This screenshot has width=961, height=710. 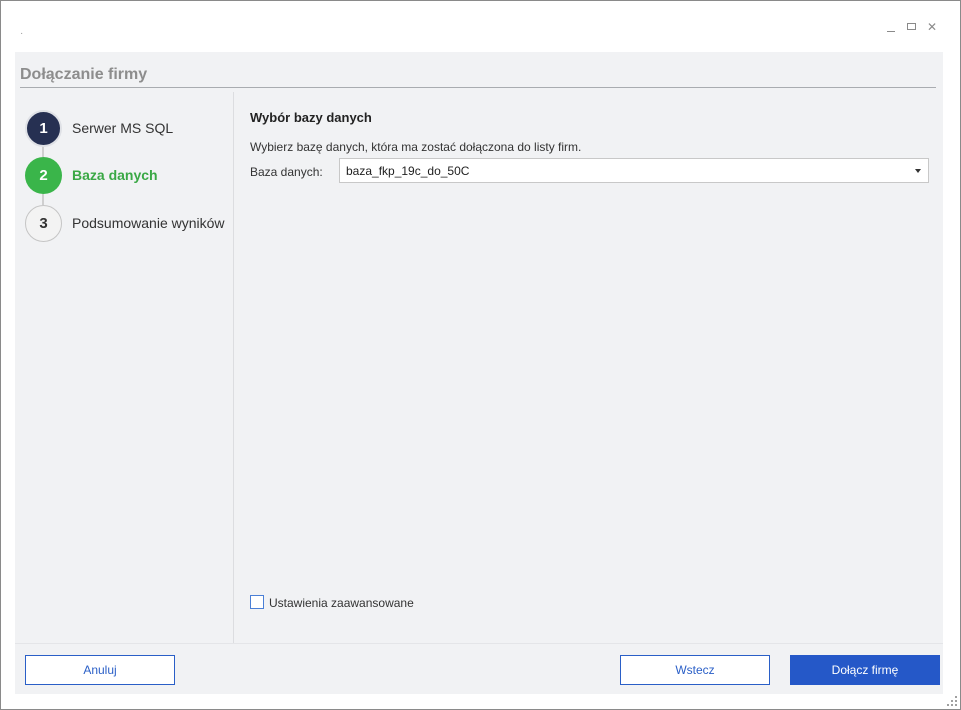 I want to click on step-baza-danych: 2 Baza danych, so click(x=130, y=176).